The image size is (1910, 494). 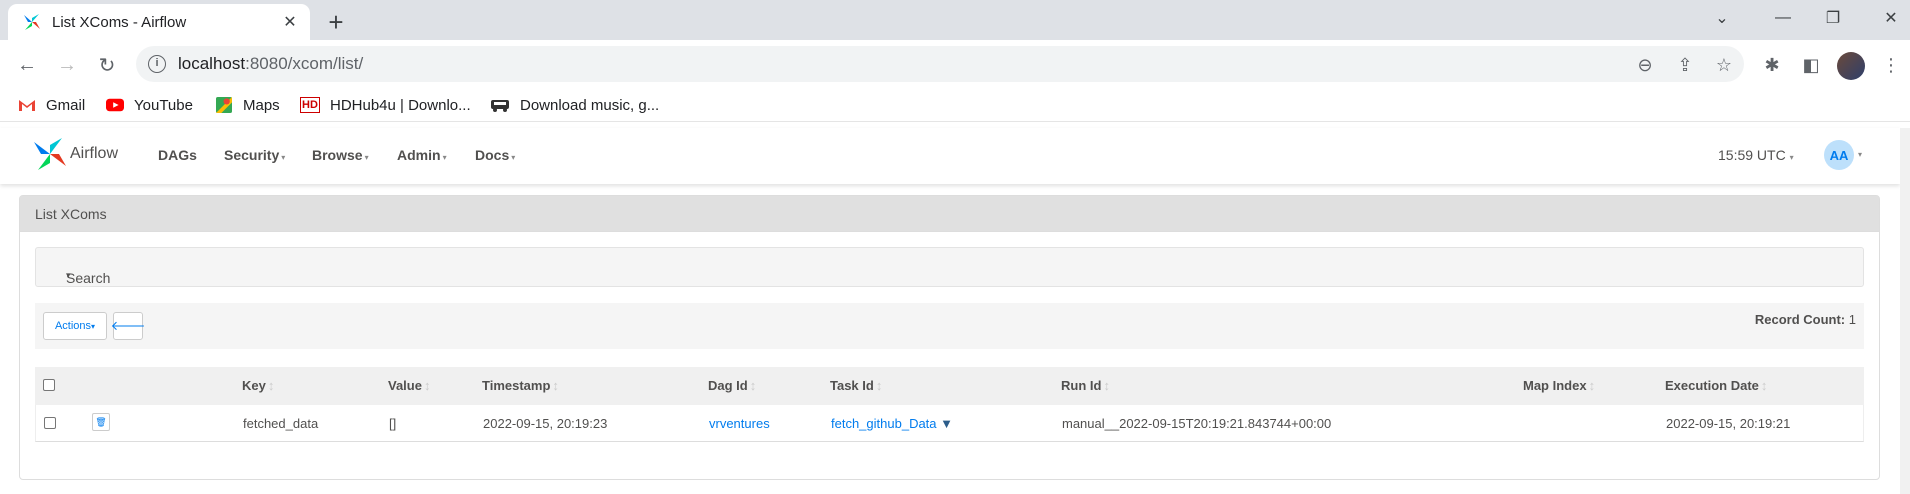 What do you see at coordinates (1783, 18) in the screenshot?
I see `minimize-icon: —` at bounding box center [1783, 18].